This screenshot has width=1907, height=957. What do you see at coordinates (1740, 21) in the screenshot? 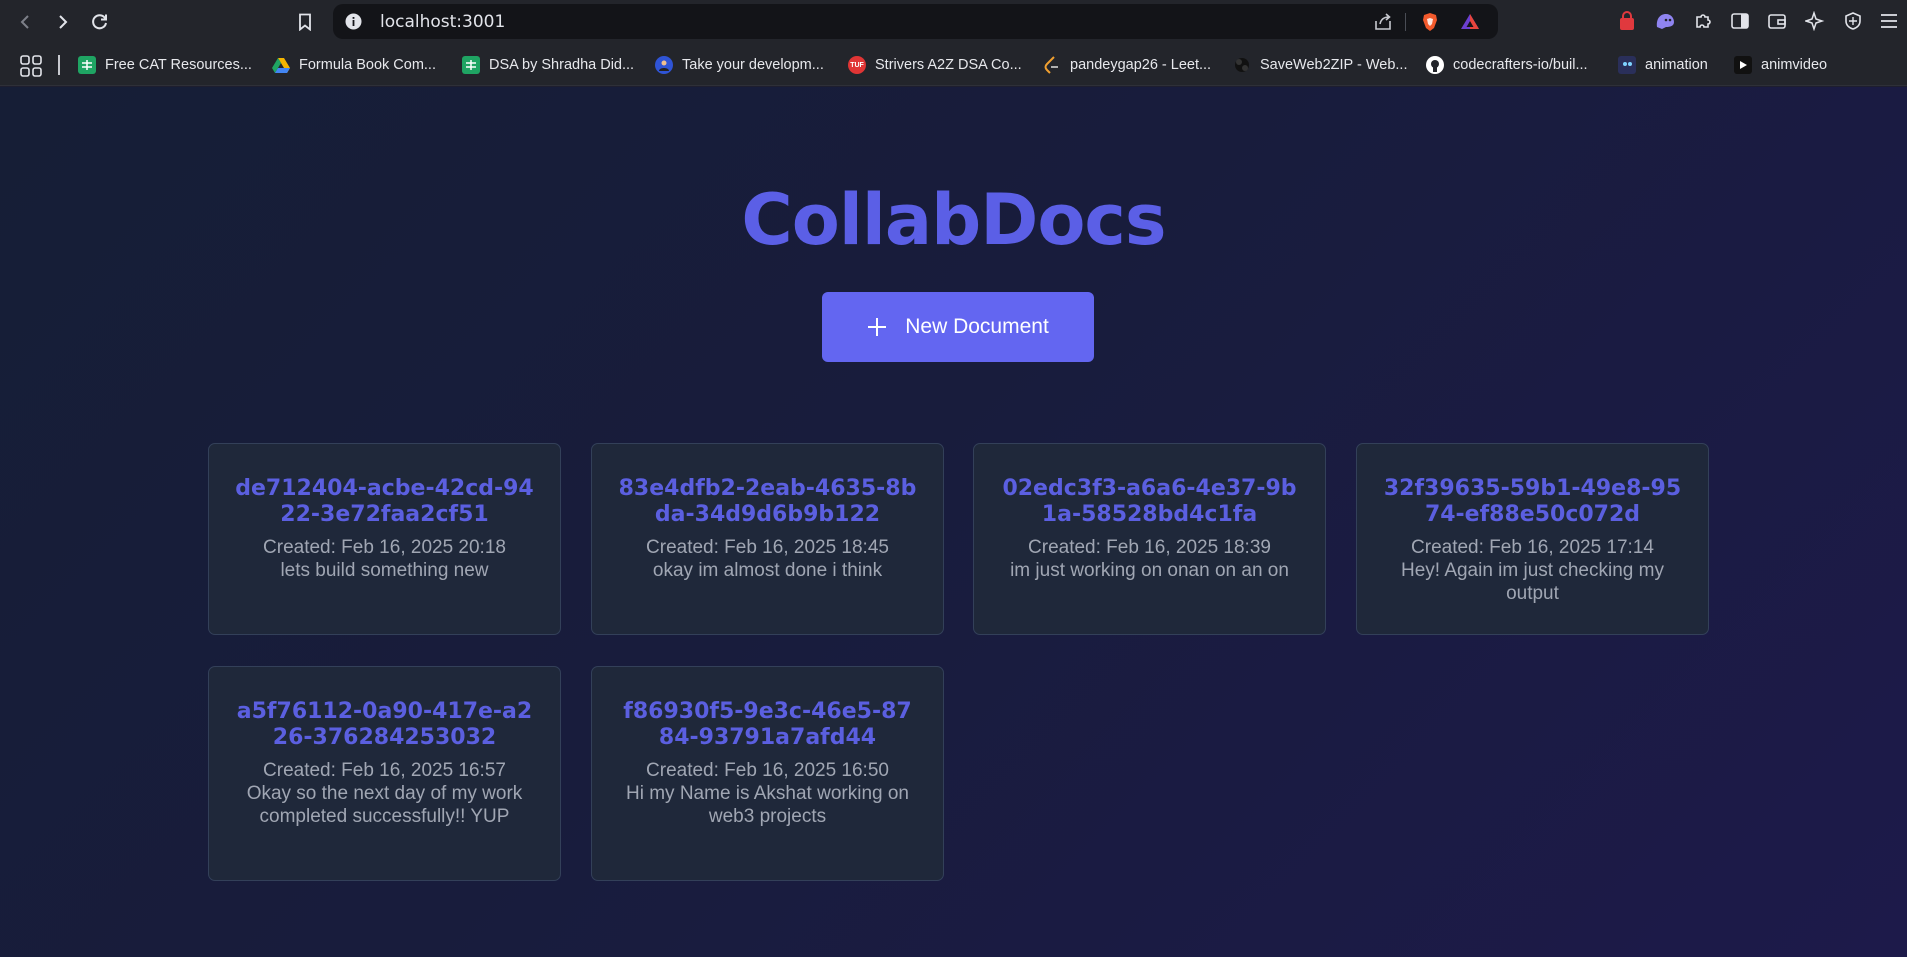
I see `sidebar-toggle-icon` at bounding box center [1740, 21].